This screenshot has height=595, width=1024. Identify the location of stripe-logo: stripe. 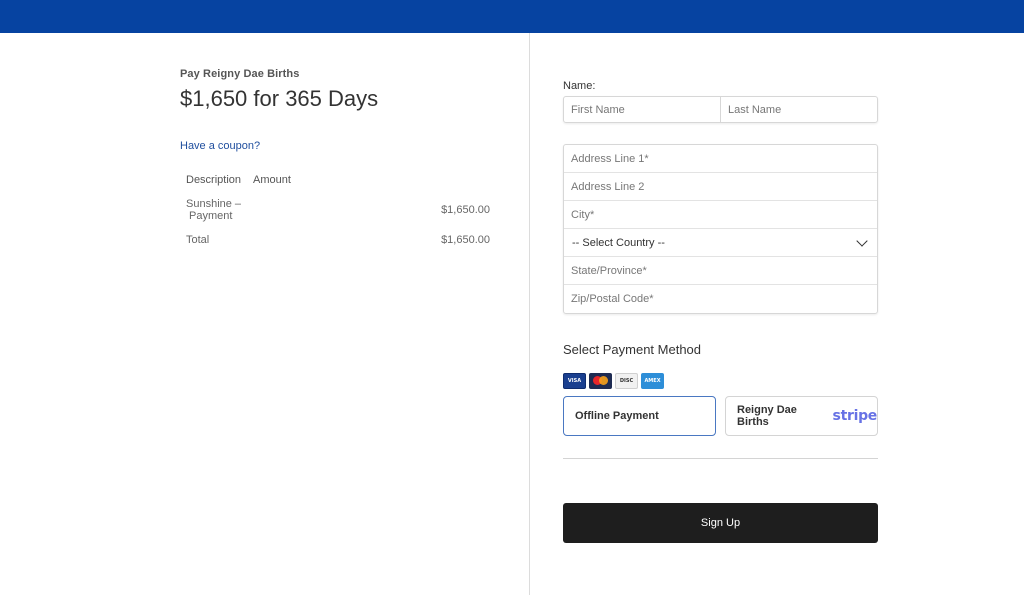
(855, 416).